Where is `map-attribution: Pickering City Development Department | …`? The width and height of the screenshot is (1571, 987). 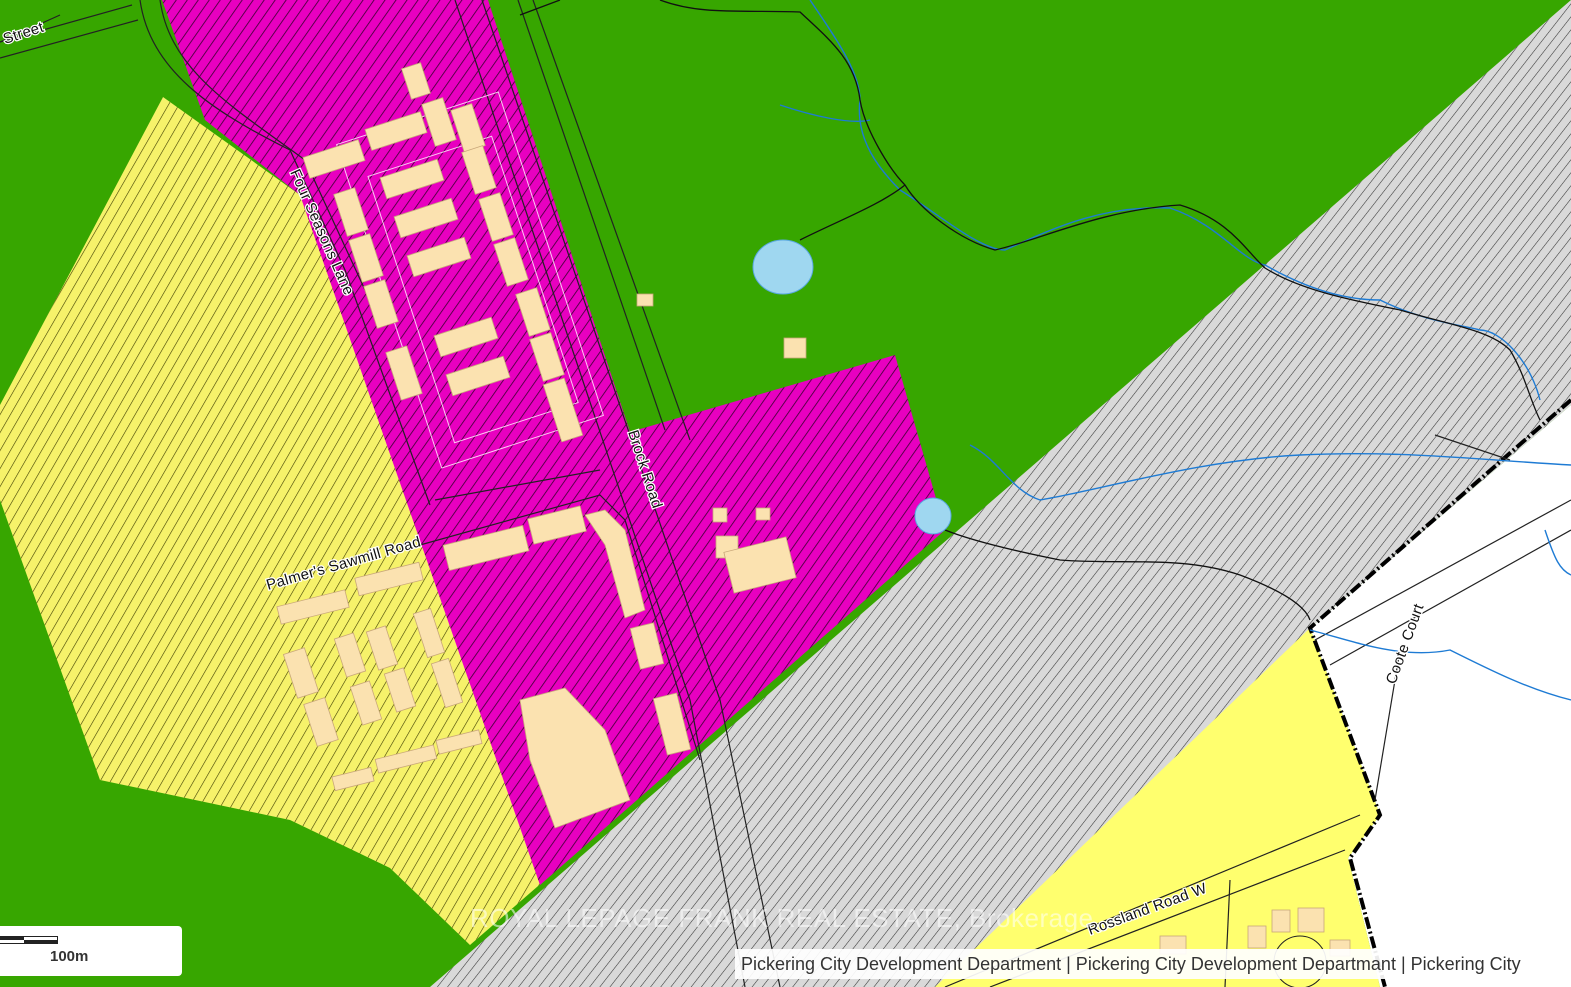 map-attribution: Pickering City Development Department | … is located at coordinates (1153, 964).